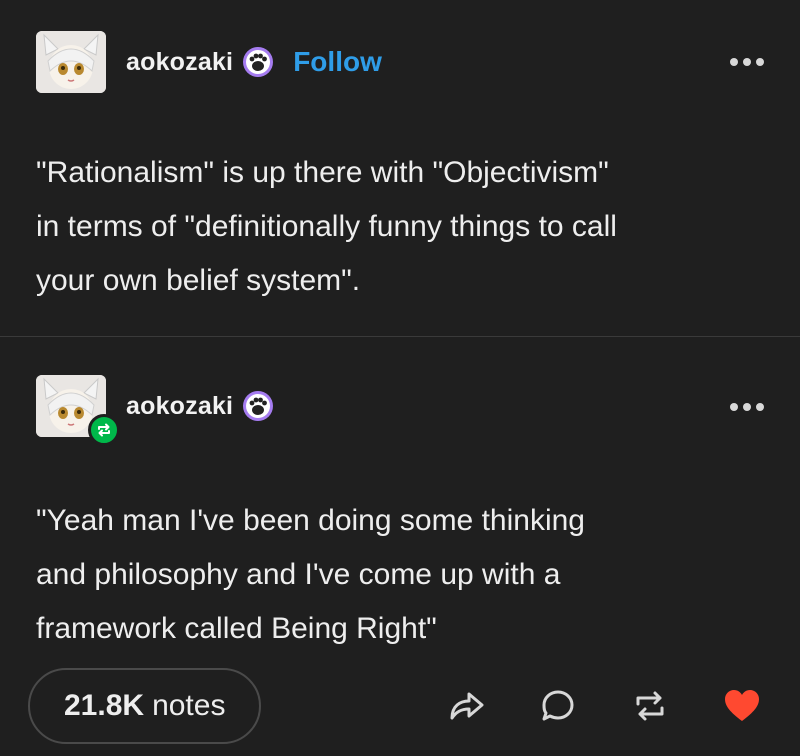  I want to click on action-bar, so click(580, 706).